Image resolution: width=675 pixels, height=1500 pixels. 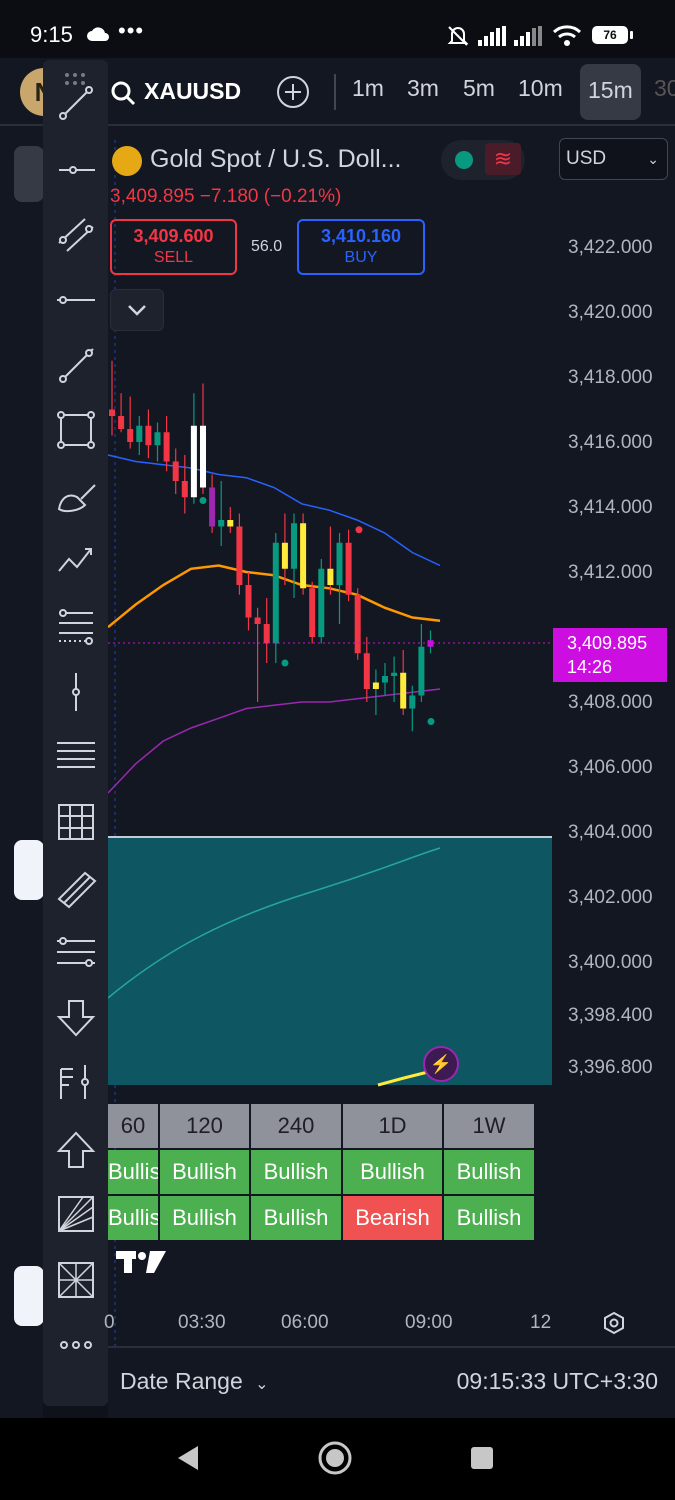 What do you see at coordinates (29, 174) in the screenshot?
I see `cursor-tool-button` at bounding box center [29, 174].